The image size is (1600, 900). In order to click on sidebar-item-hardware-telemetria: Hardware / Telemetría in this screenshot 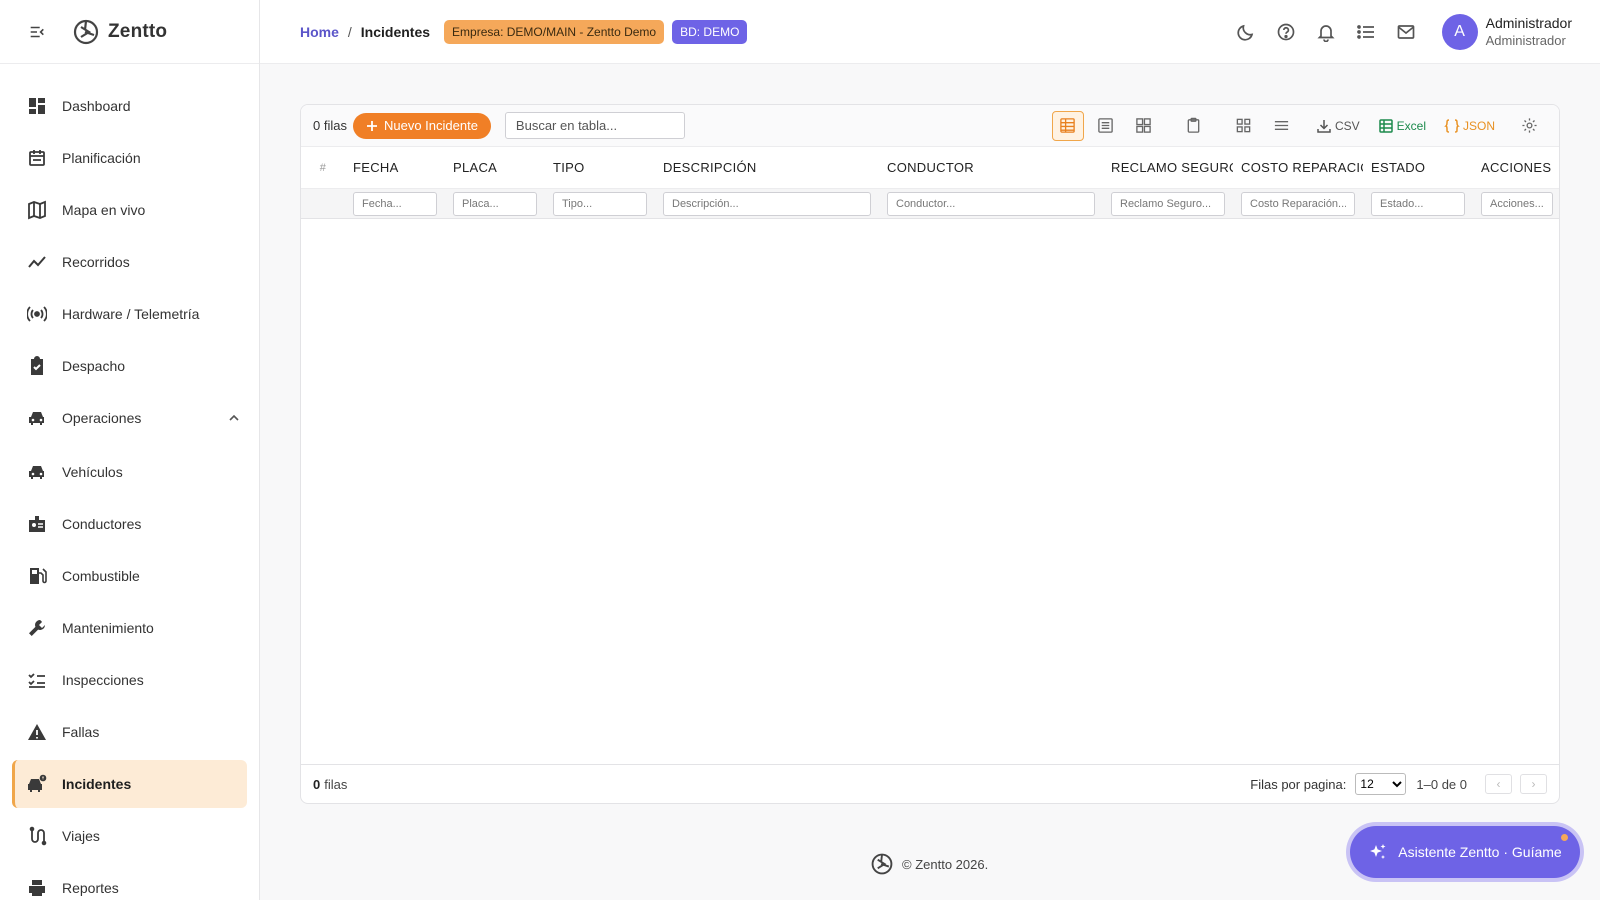, I will do `click(129, 314)`.